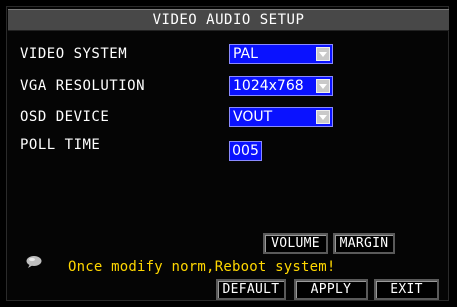  What do you see at coordinates (406, 289) in the screenshot?
I see `exit-button: EXIT` at bounding box center [406, 289].